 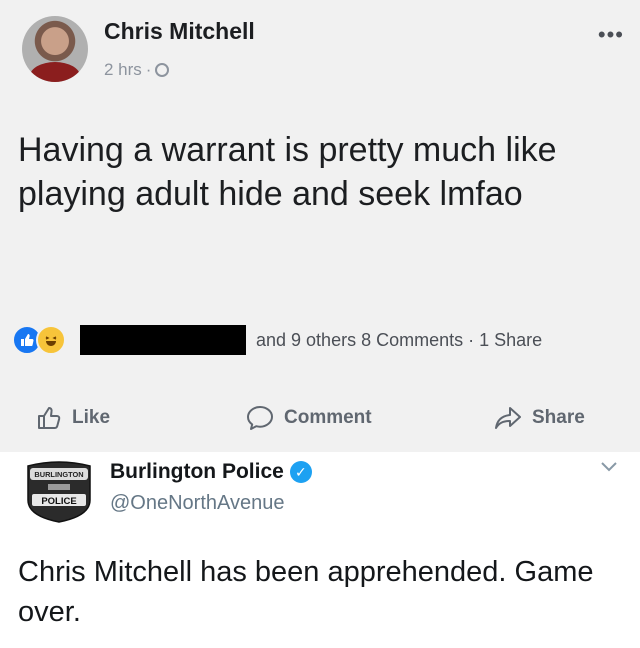 I want to click on share-arrow-icon, so click(x=508, y=418).